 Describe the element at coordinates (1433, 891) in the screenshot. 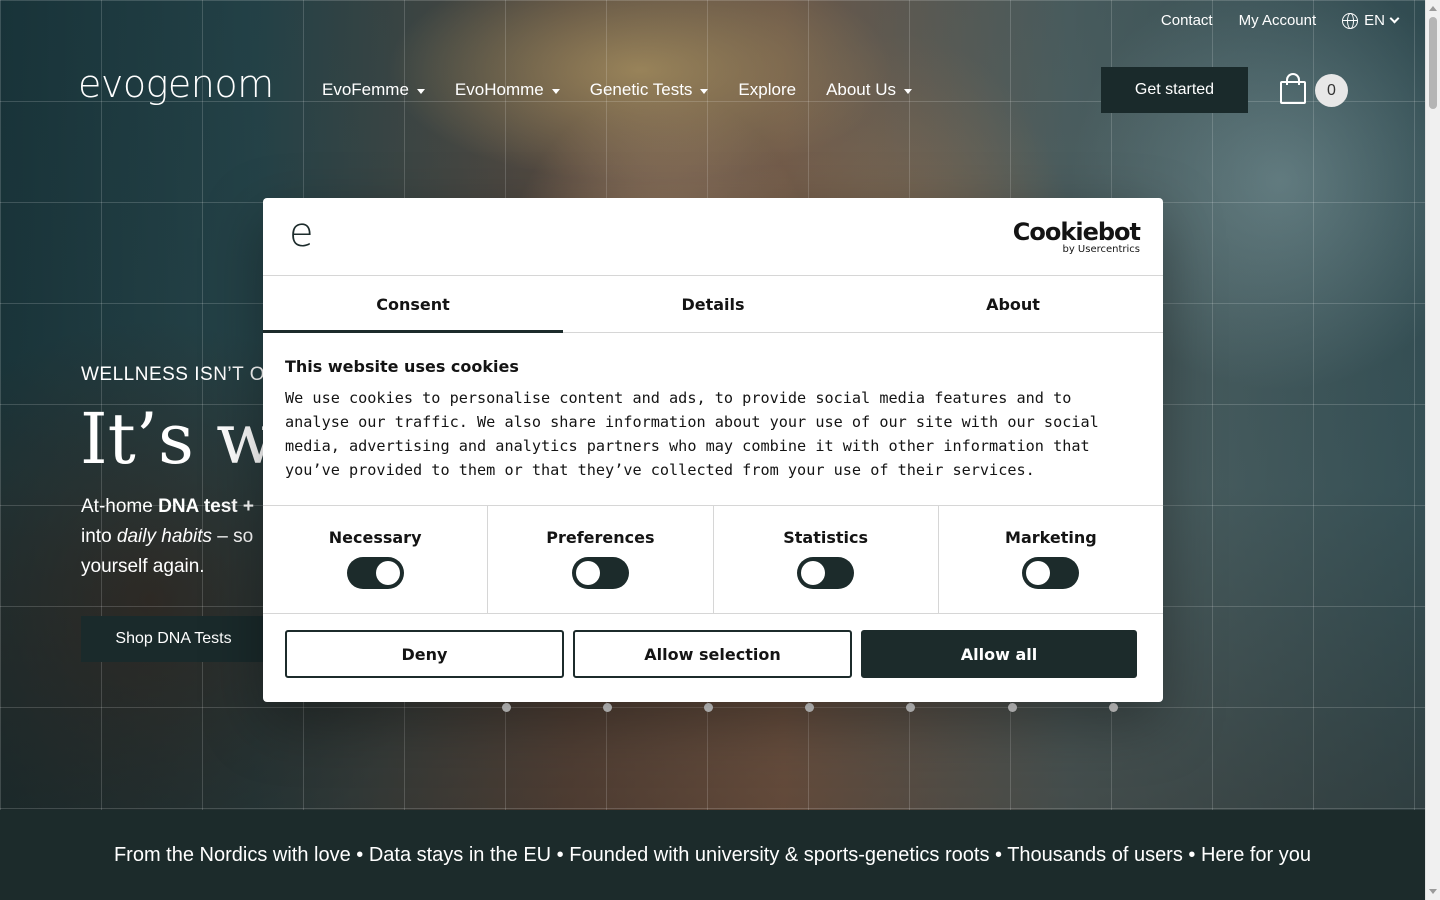

I see `scroll-down-icon` at that location.